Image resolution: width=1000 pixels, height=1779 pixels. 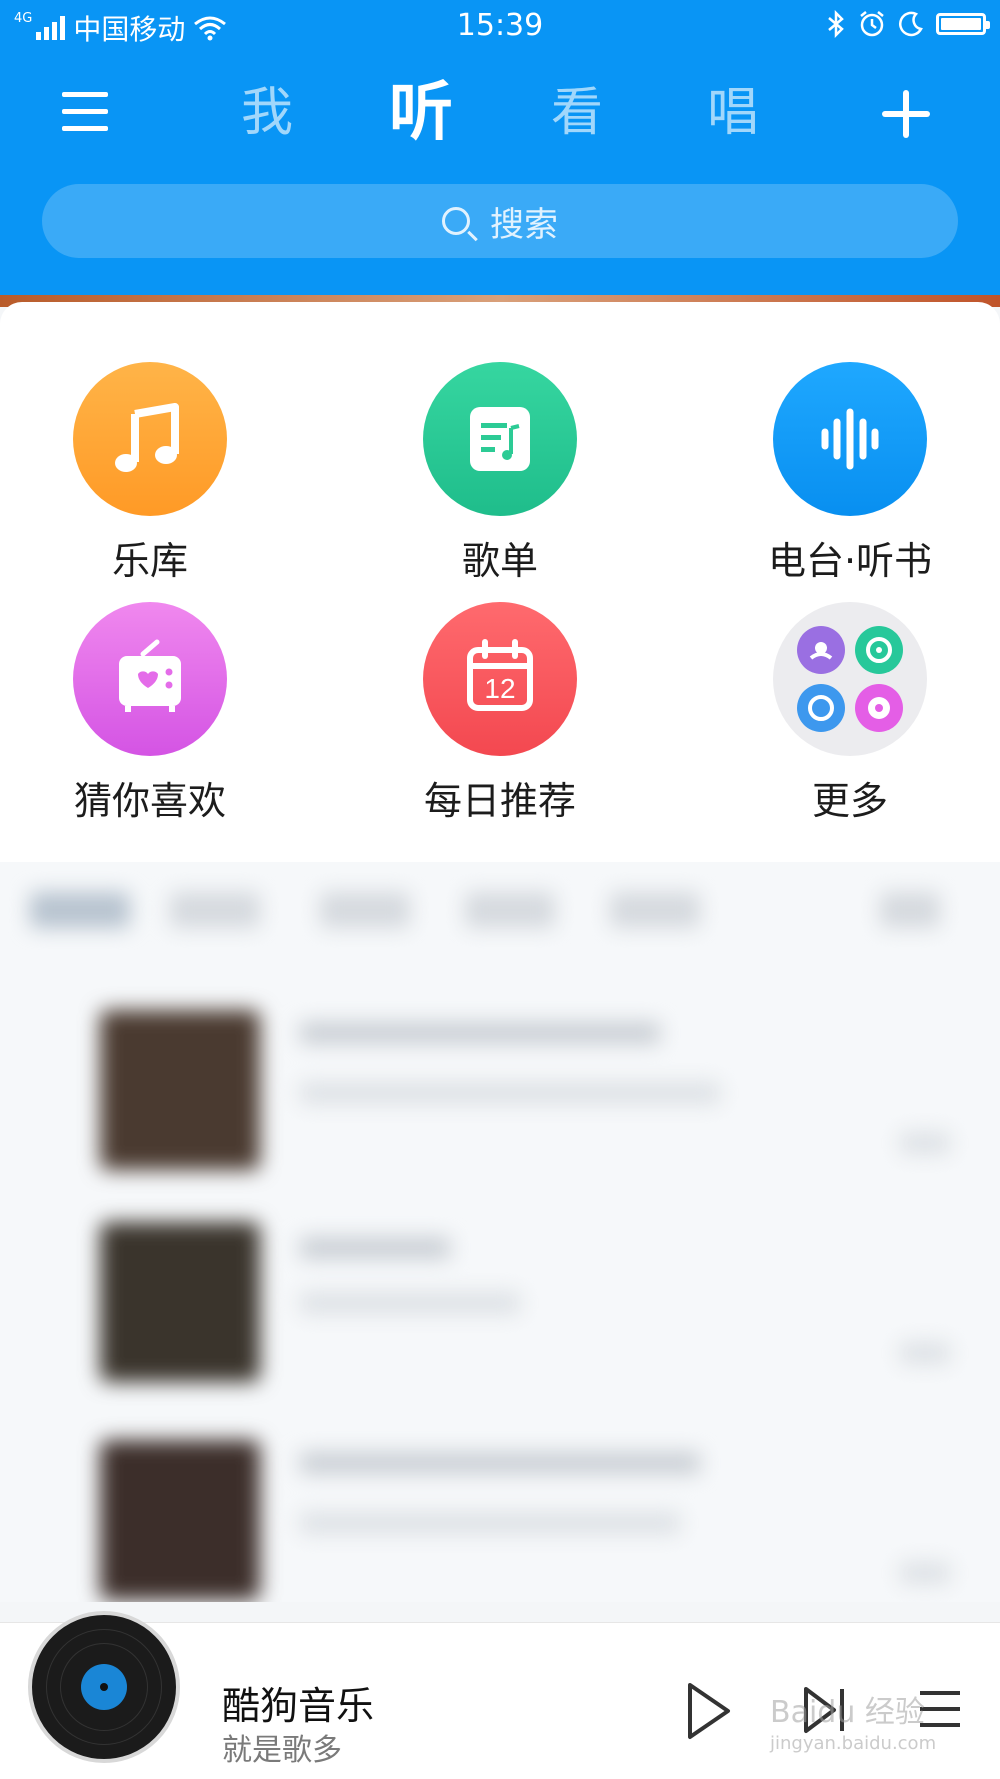 What do you see at coordinates (850, 561) in the screenshot?
I see `feature-label: 电台·听书` at bounding box center [850, 561].